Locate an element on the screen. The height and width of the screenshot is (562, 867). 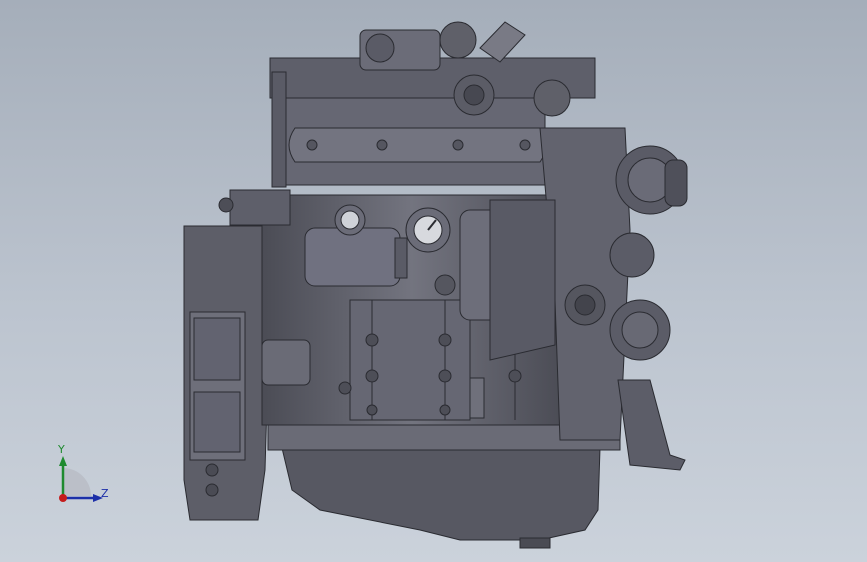
oil-drain-plug is located at coordinates (535, 543).